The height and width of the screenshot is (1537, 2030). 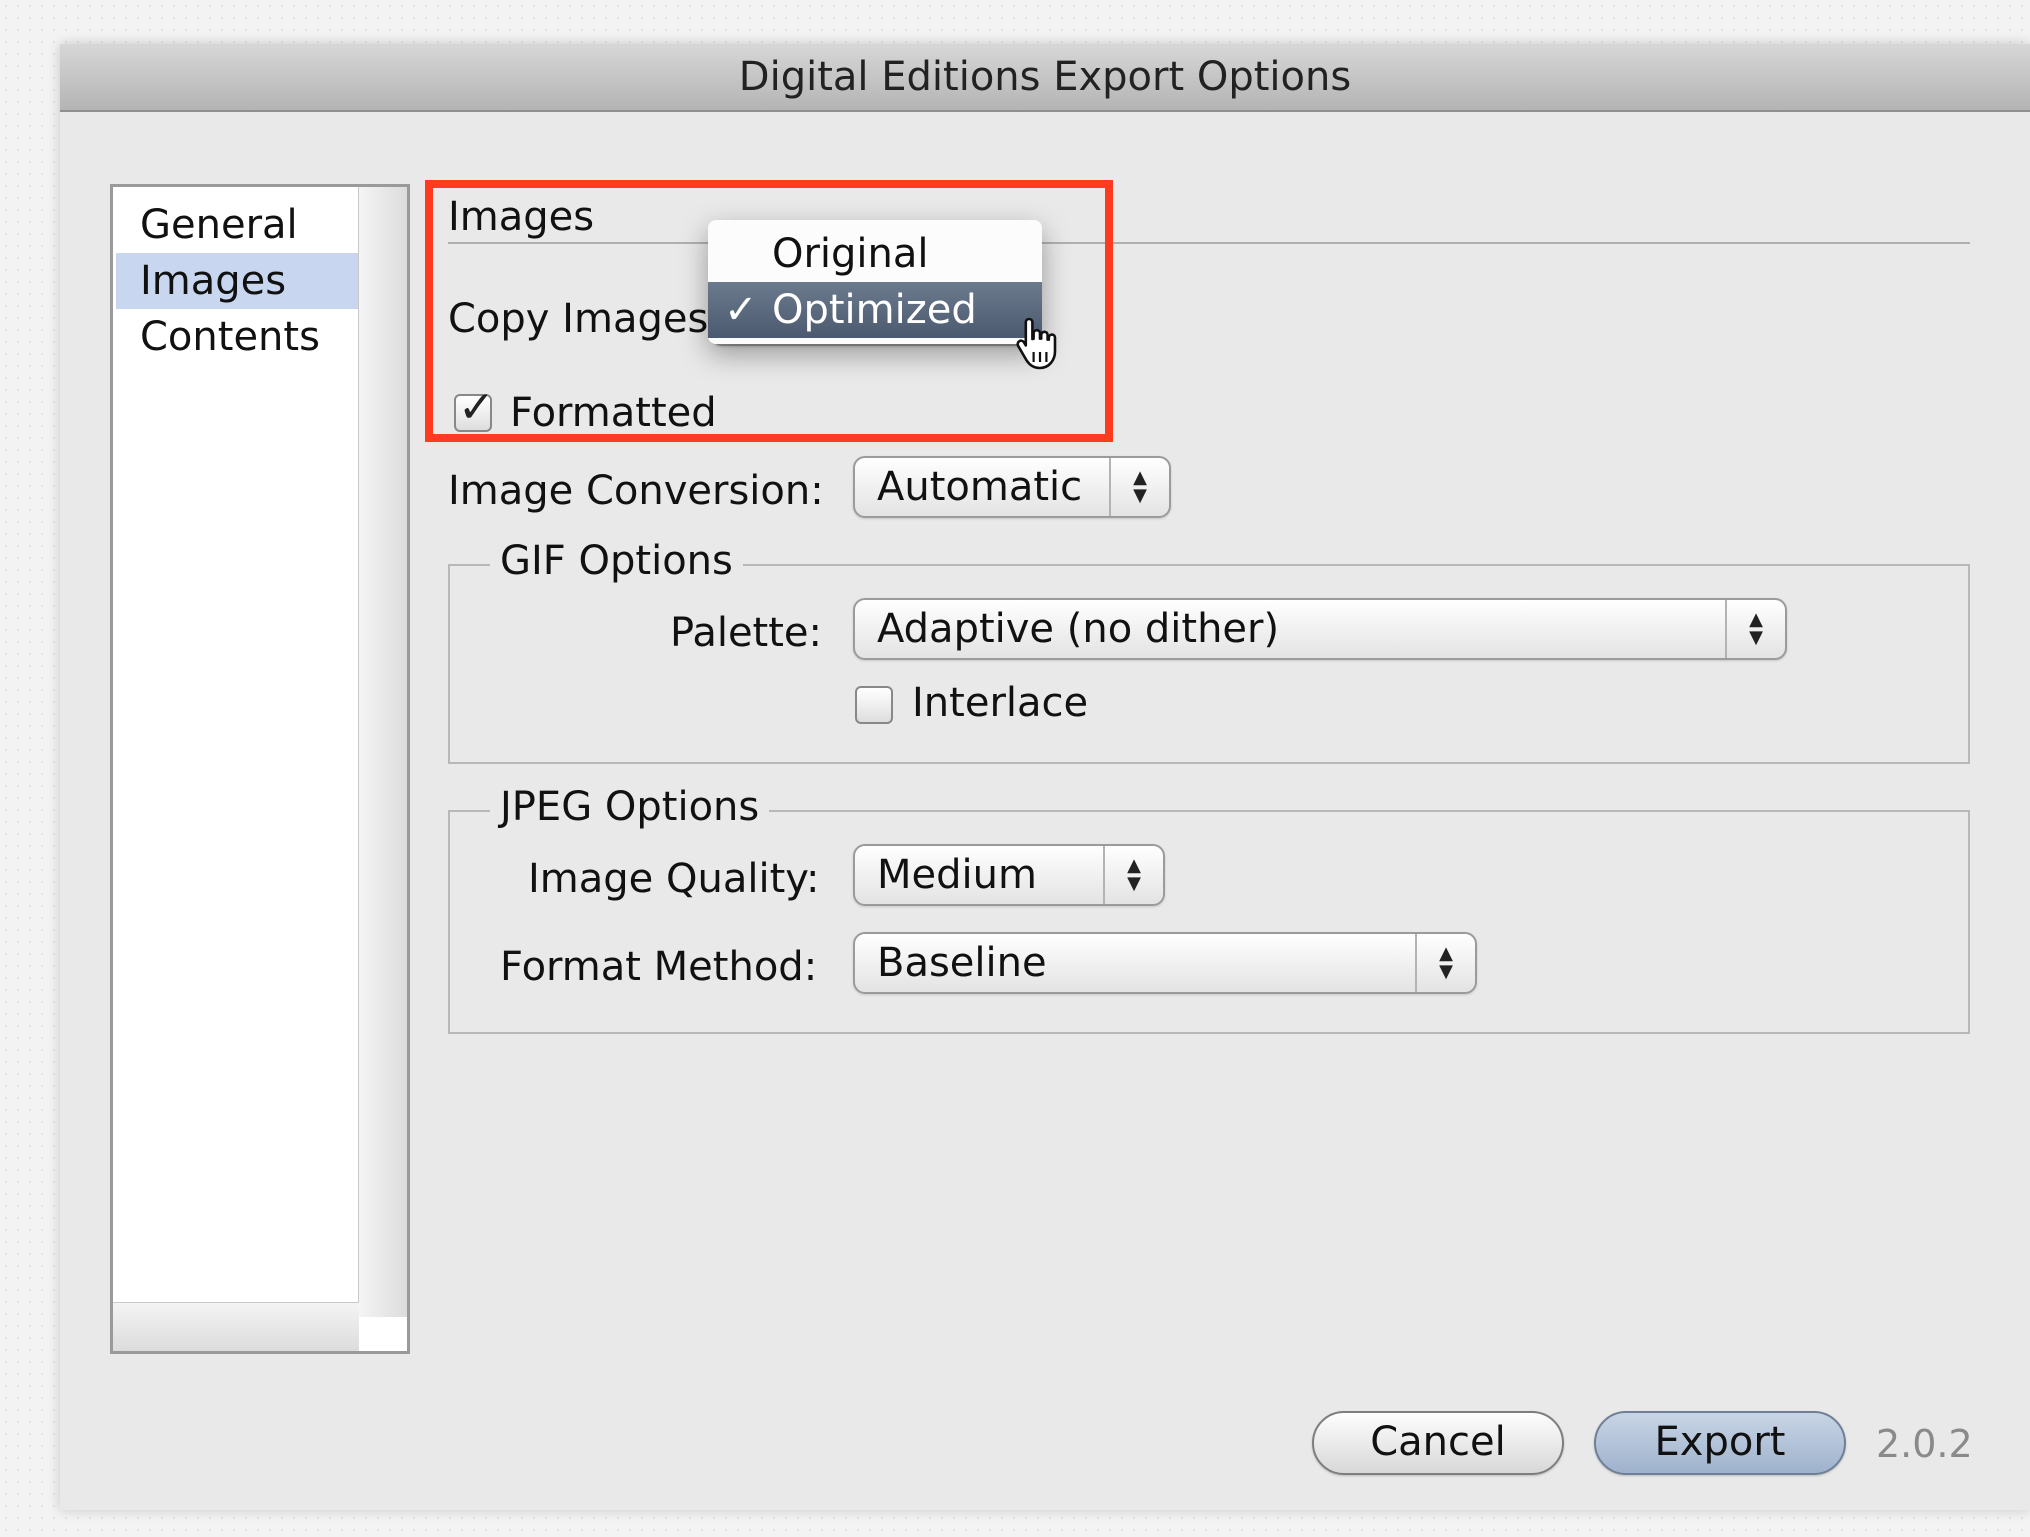 What do you see at coordinates (616, 561) in the screenshot?
I see `gif-options-title: GIF Options` at bounding box center [616, 561].